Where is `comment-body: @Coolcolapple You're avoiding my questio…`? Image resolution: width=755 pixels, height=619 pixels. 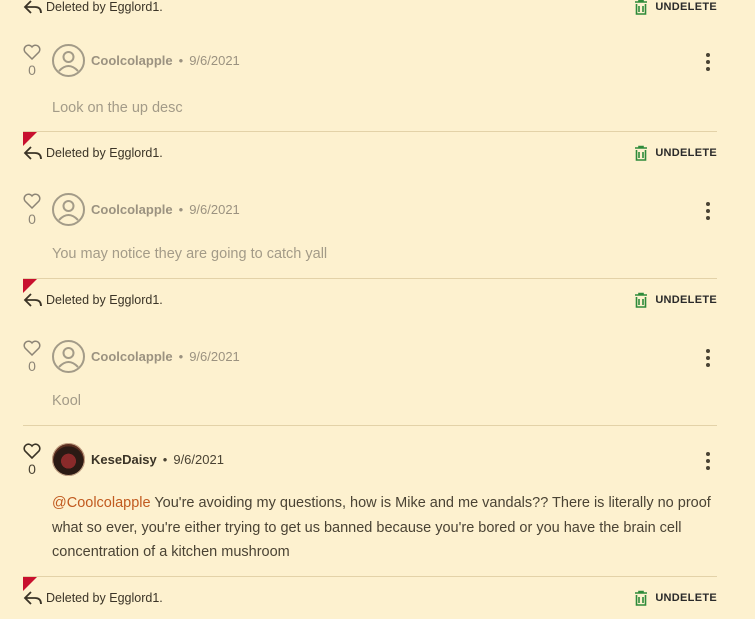 comment-body: @Coolcolapple You're avoiding my questio… is located at coordinates (382, 528).